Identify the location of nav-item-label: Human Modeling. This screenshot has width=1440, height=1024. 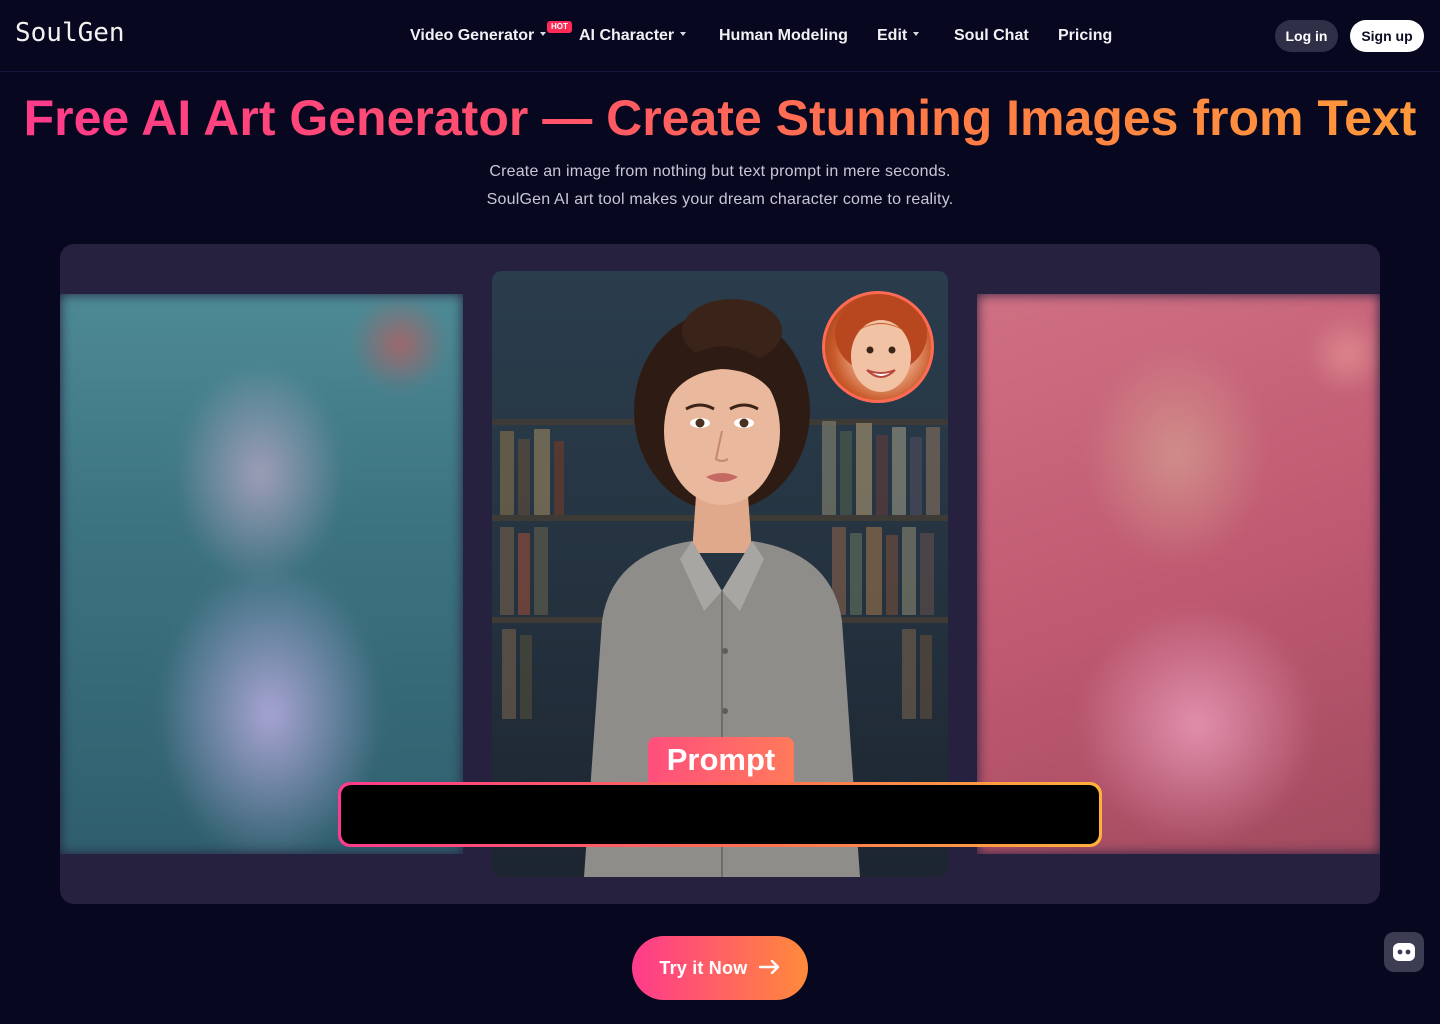
(783, 35).